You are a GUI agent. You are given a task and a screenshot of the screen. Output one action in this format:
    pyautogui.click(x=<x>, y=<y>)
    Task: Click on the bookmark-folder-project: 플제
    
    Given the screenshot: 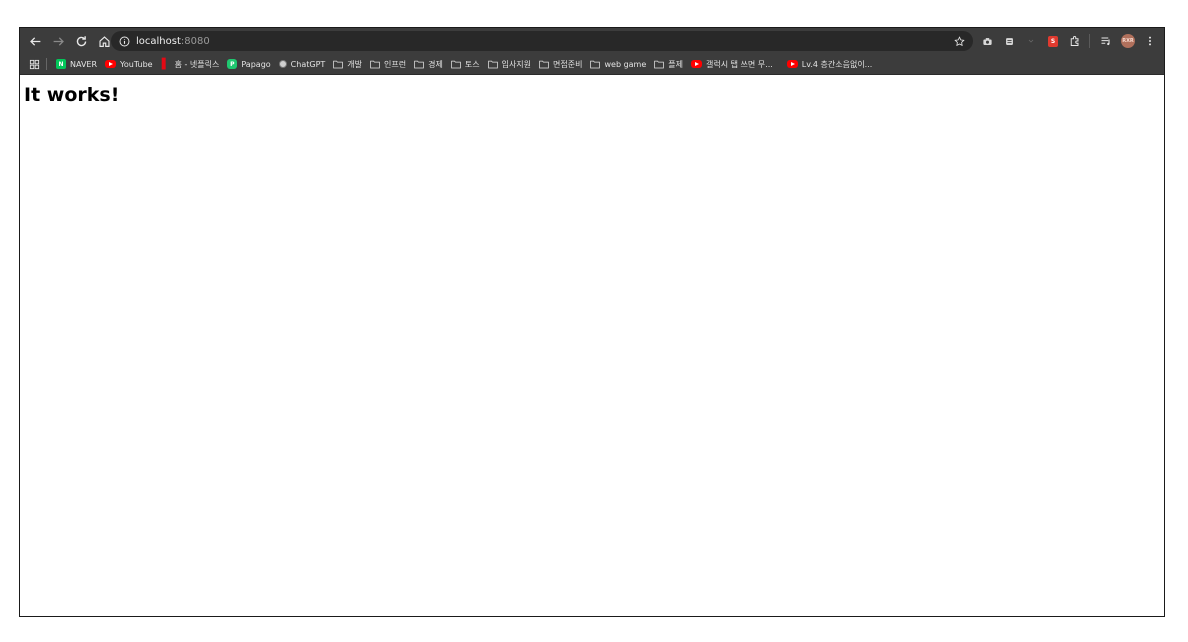 What is the action you would take?
    pyautogui.click(x=668, y=64)
    